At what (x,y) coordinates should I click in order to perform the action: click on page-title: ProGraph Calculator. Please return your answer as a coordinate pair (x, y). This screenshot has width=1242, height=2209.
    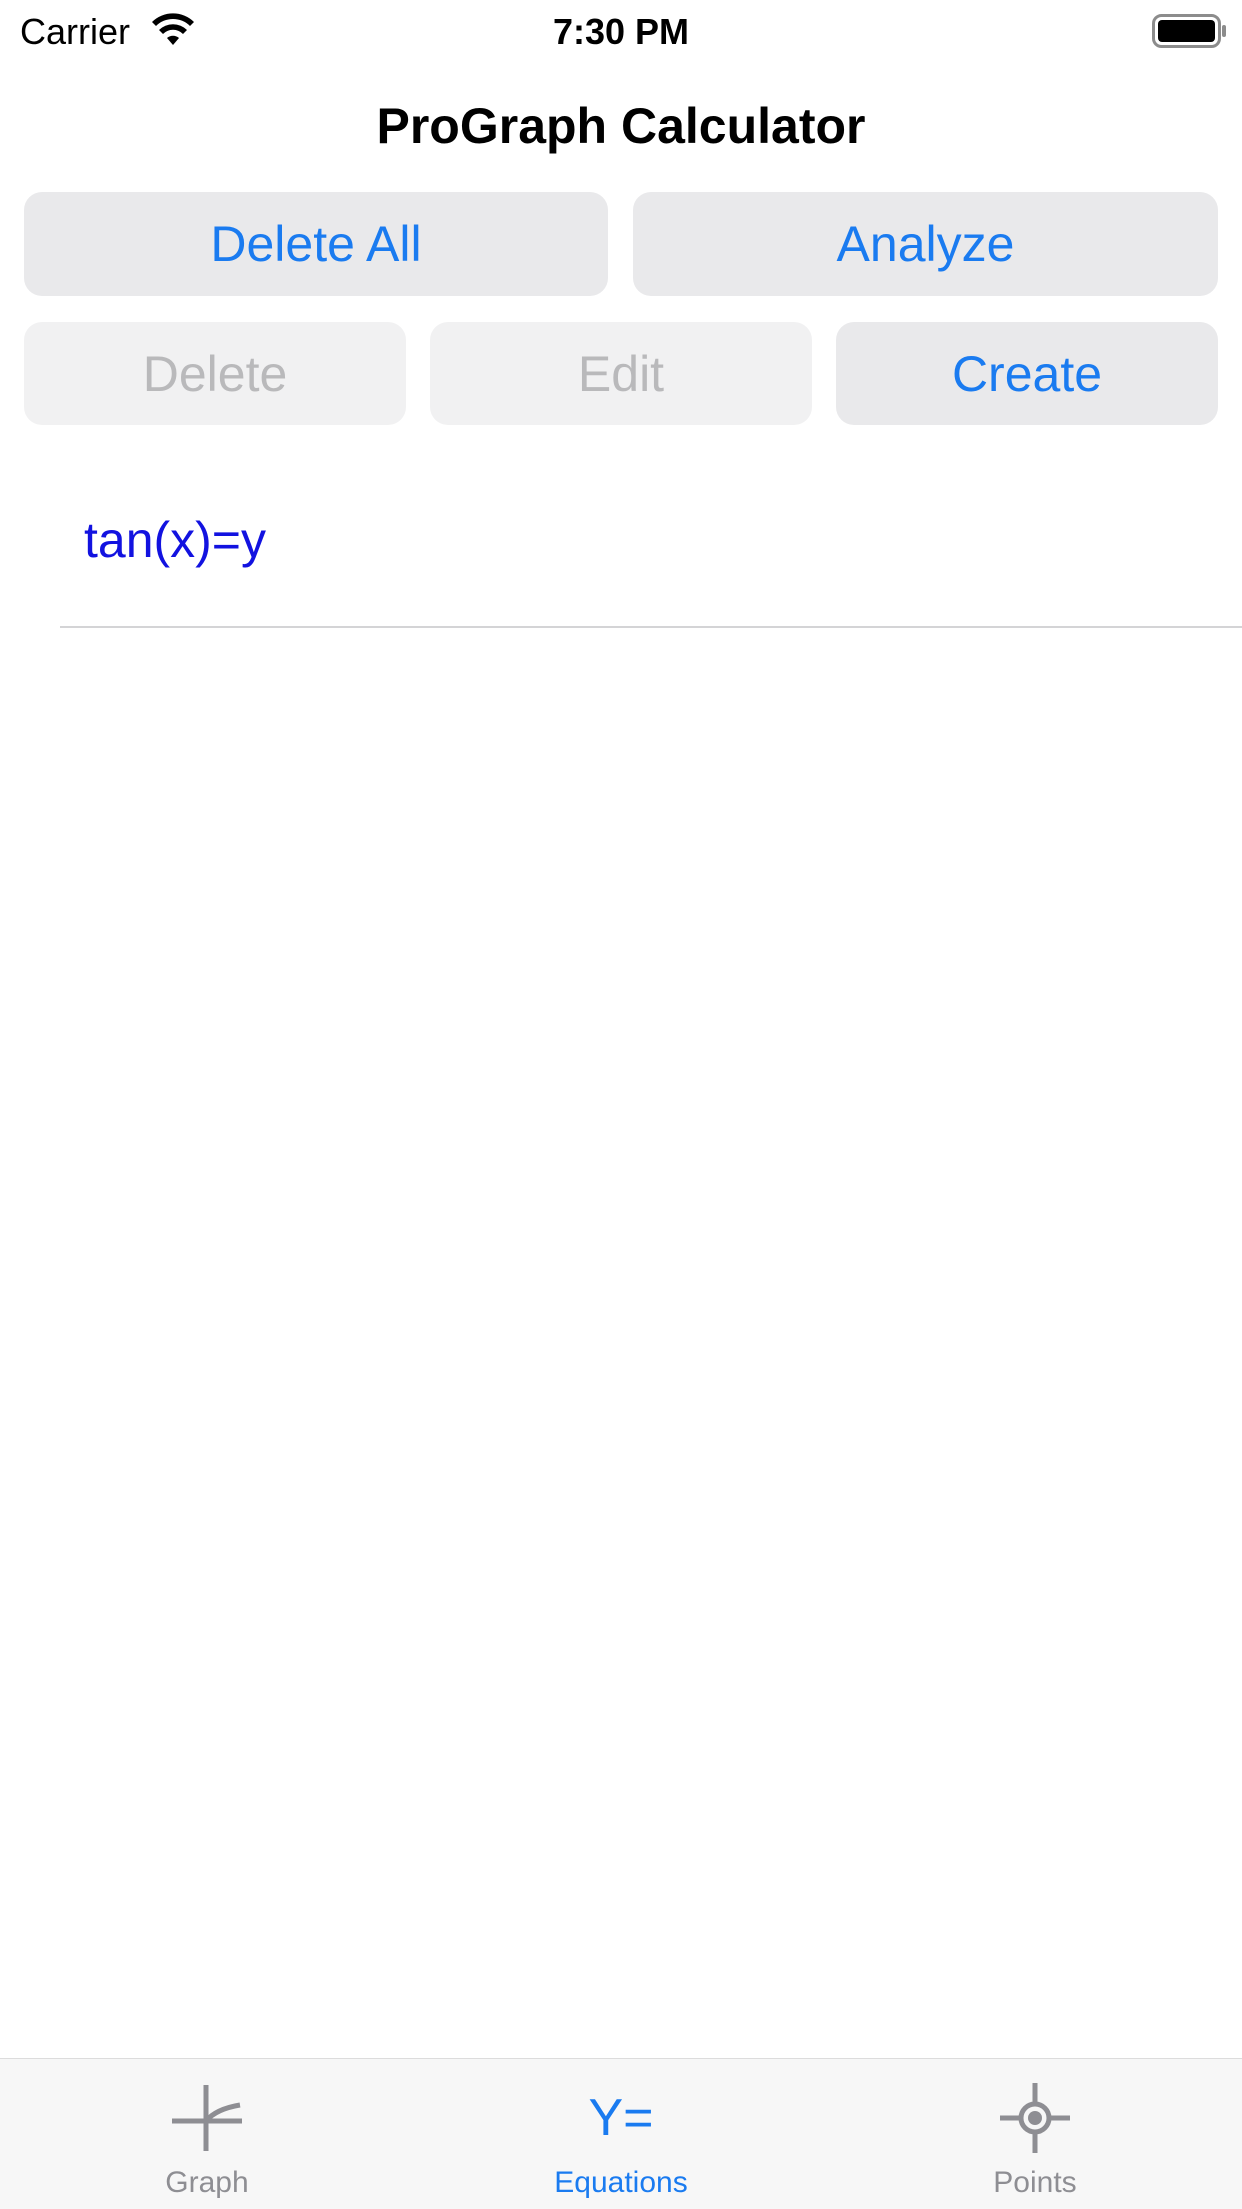
    Looking at the image, I should click on (621, 126).